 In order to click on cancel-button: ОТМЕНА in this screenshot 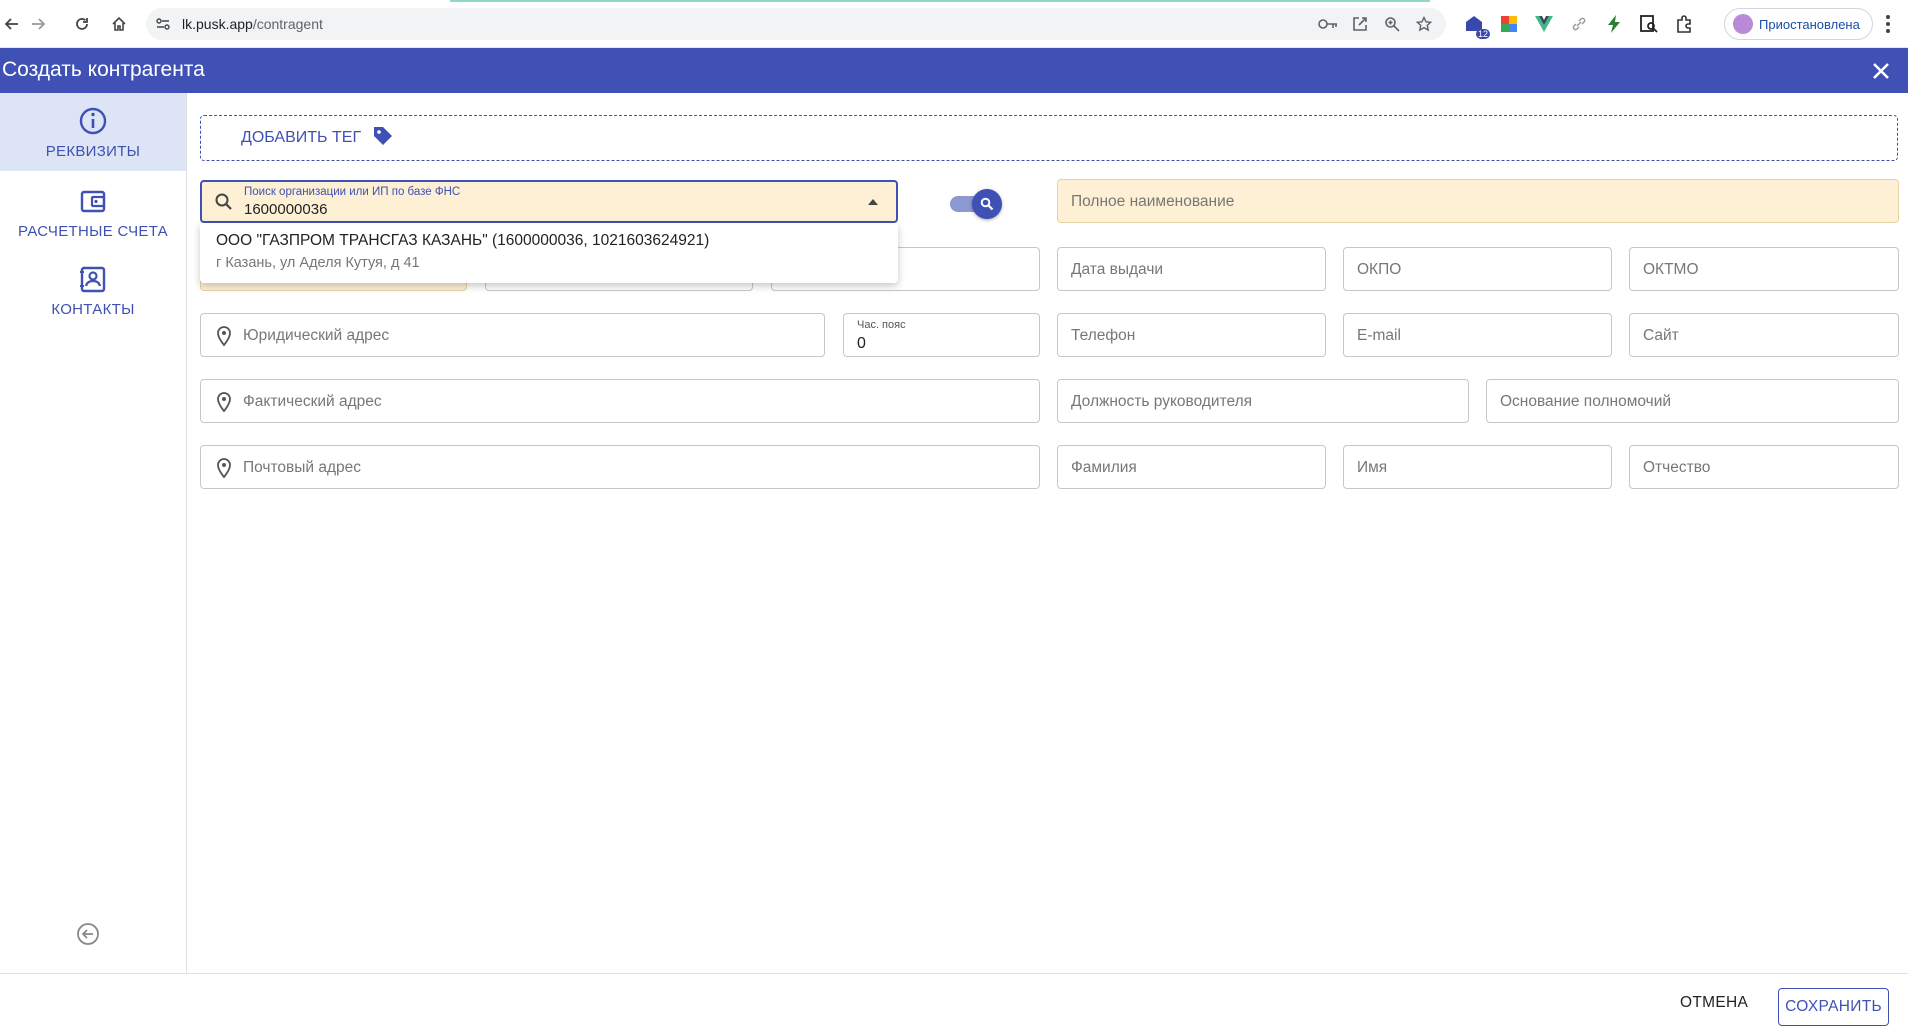, I will do `click(1714, 1003)`.